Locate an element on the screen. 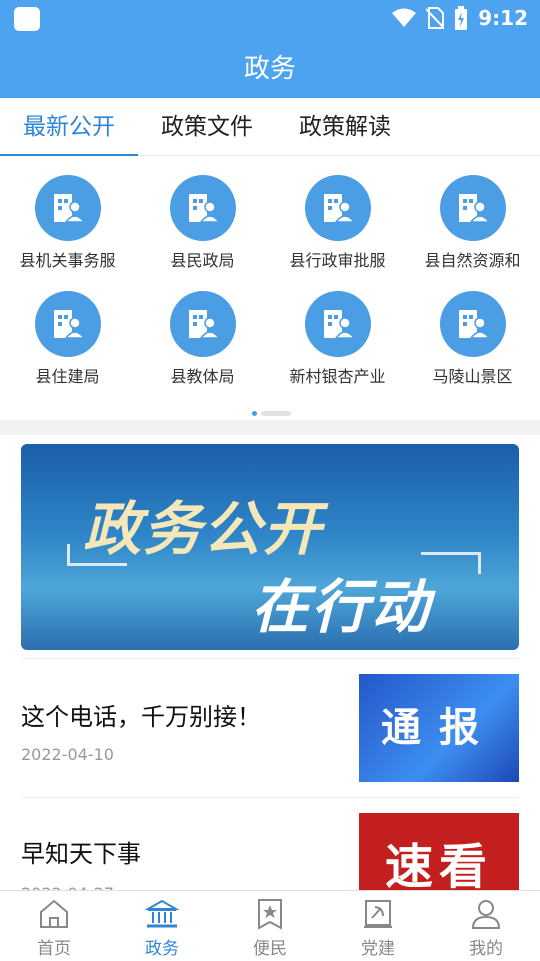 The image size is (540, 961). department-label: 县民政局 is located at coordinates (202, 260).